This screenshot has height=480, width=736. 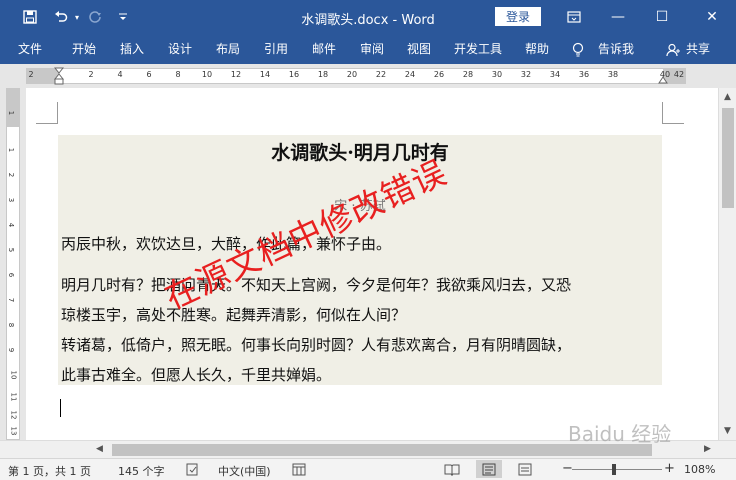 I want to click on text-line: 此事古难全。但愿人长久，千里共婵娟。, so click(x=196, y=374).